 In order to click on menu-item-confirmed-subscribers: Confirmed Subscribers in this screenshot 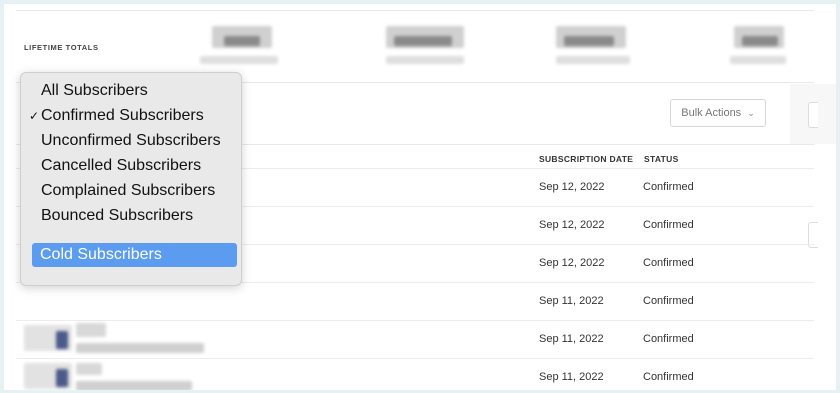, I will do `click(122, 116)`.